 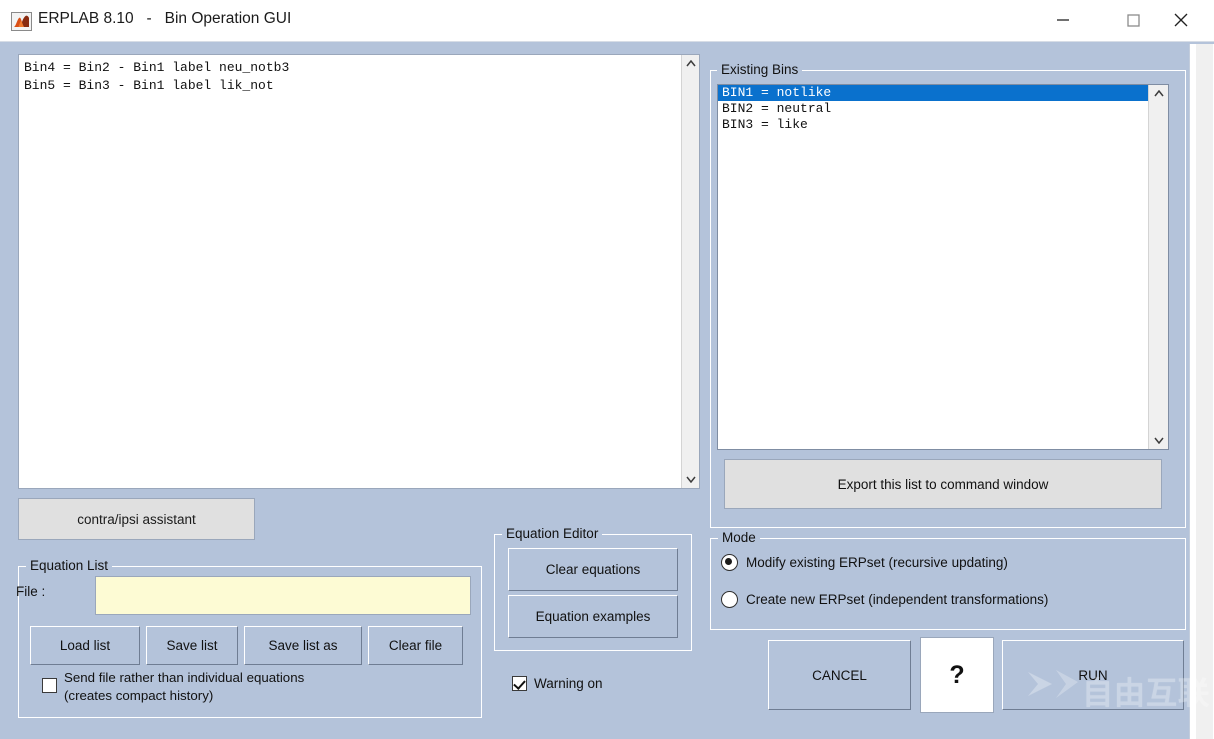 I want to click on clear-file-button: Clear file, so click(x=415, y=645).